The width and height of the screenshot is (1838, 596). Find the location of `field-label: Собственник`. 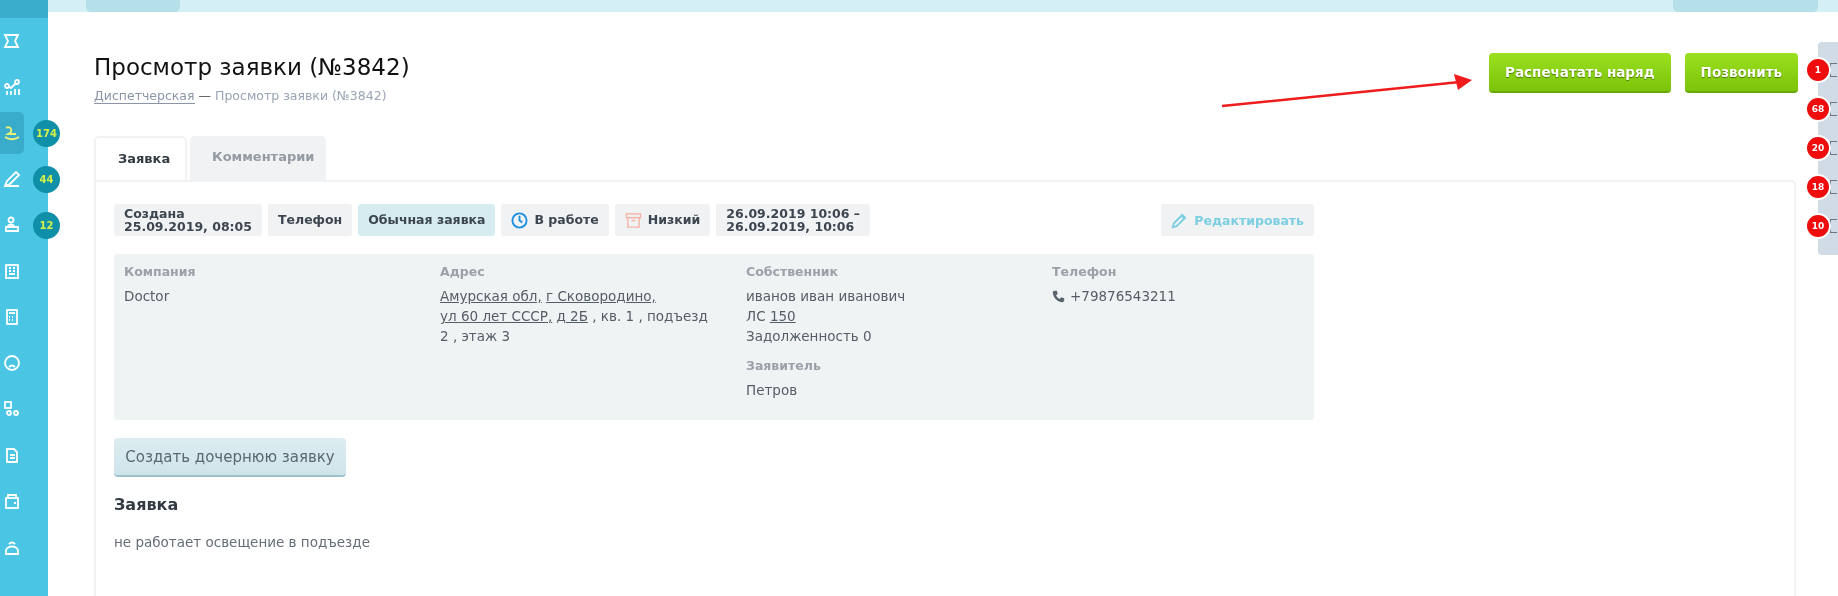

field-label: Собственник is located at coordinates (793, 271).